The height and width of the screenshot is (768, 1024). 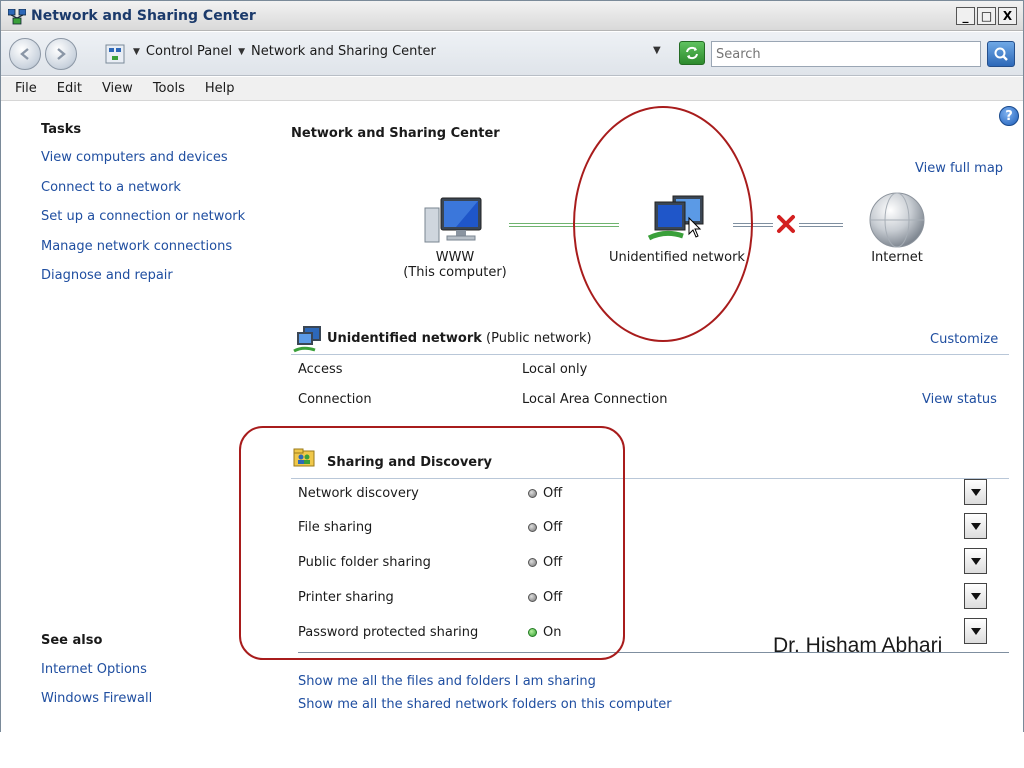 What do you see at coordinates (512, 750) in the screenshot?
I see `slide-bottom-margin` at bounding box center [512, 750].